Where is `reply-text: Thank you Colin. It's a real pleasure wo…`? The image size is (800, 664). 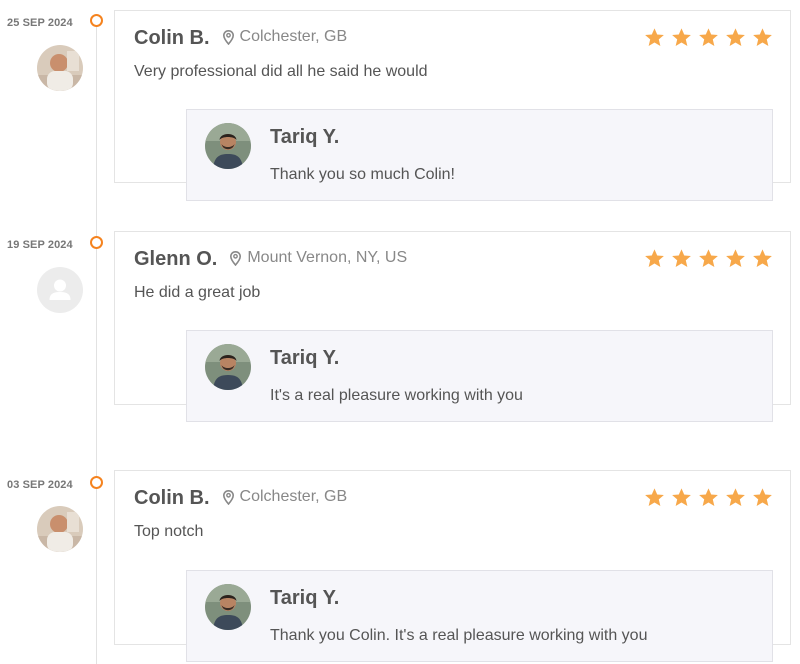
reply-text: Thank you Colin. It's a real pleasure wo… is located at coordinates (459, 635).